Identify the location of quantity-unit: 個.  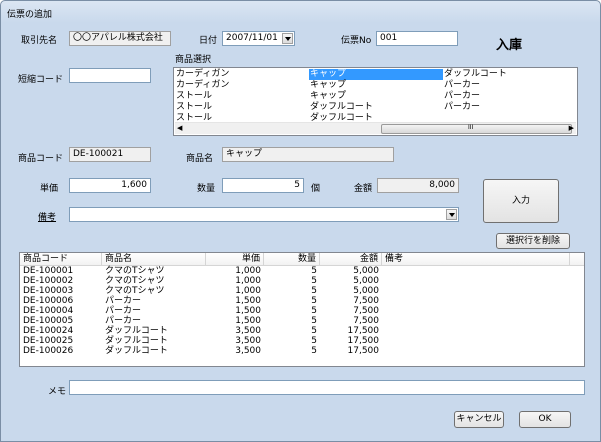
(316, 189).